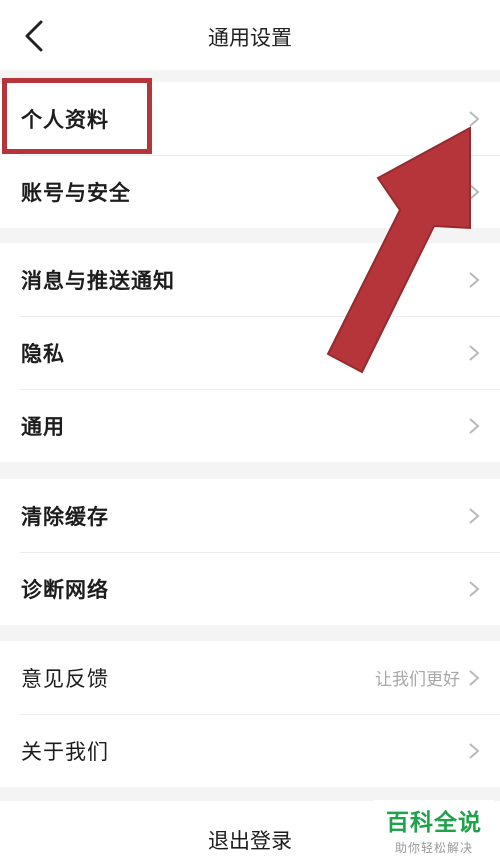 This screenshot has height=862, width=500. Describe the element at coordinates (250, 750) in the screenshot. I see `row-about-us: 关于我们` at that location.